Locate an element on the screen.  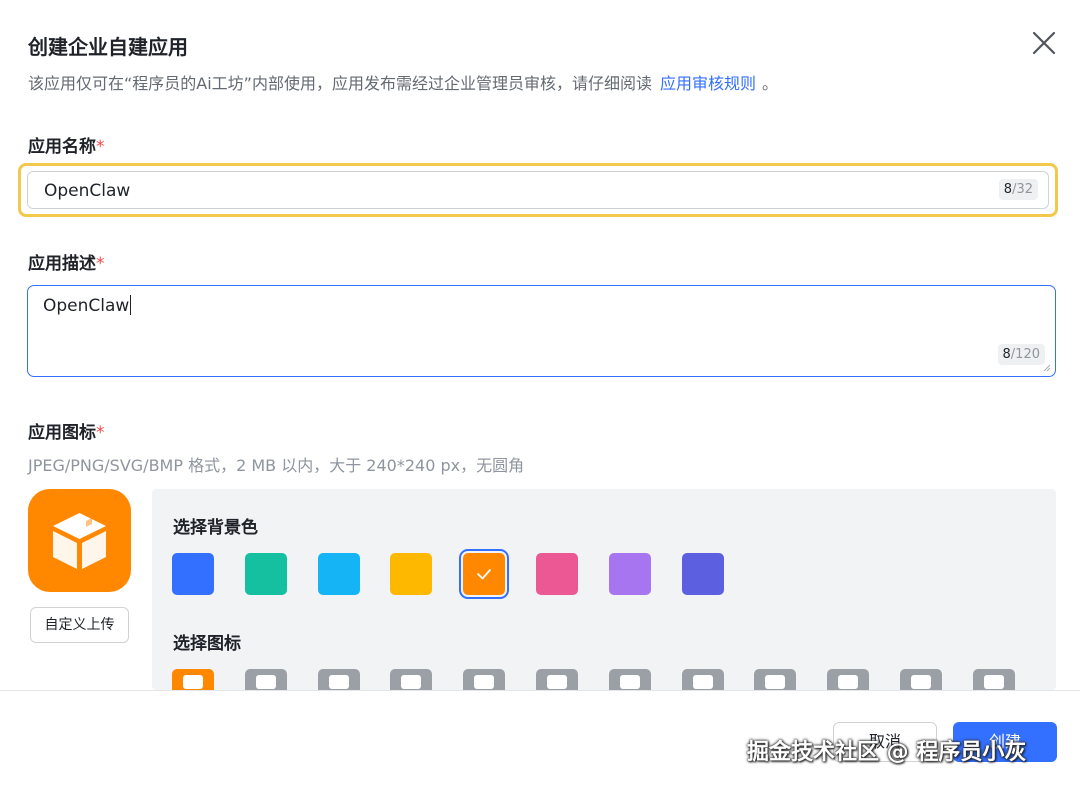
app-icon-label-text: 应用图标 is located at coordinates (62, 433).